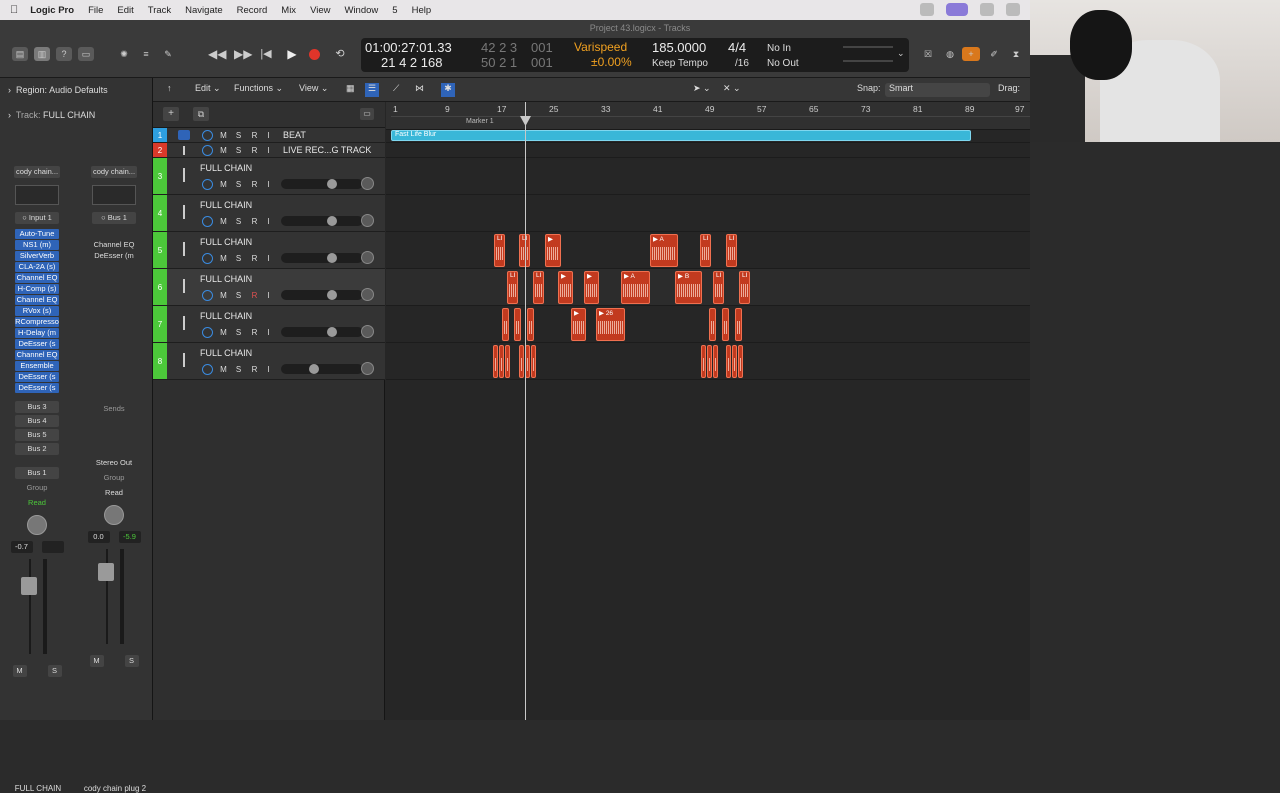 This screenshot has width=1280, height=793. Describe the element at coordinates (320, 10) in the screenshot. I see `menu-view: View` at that location.